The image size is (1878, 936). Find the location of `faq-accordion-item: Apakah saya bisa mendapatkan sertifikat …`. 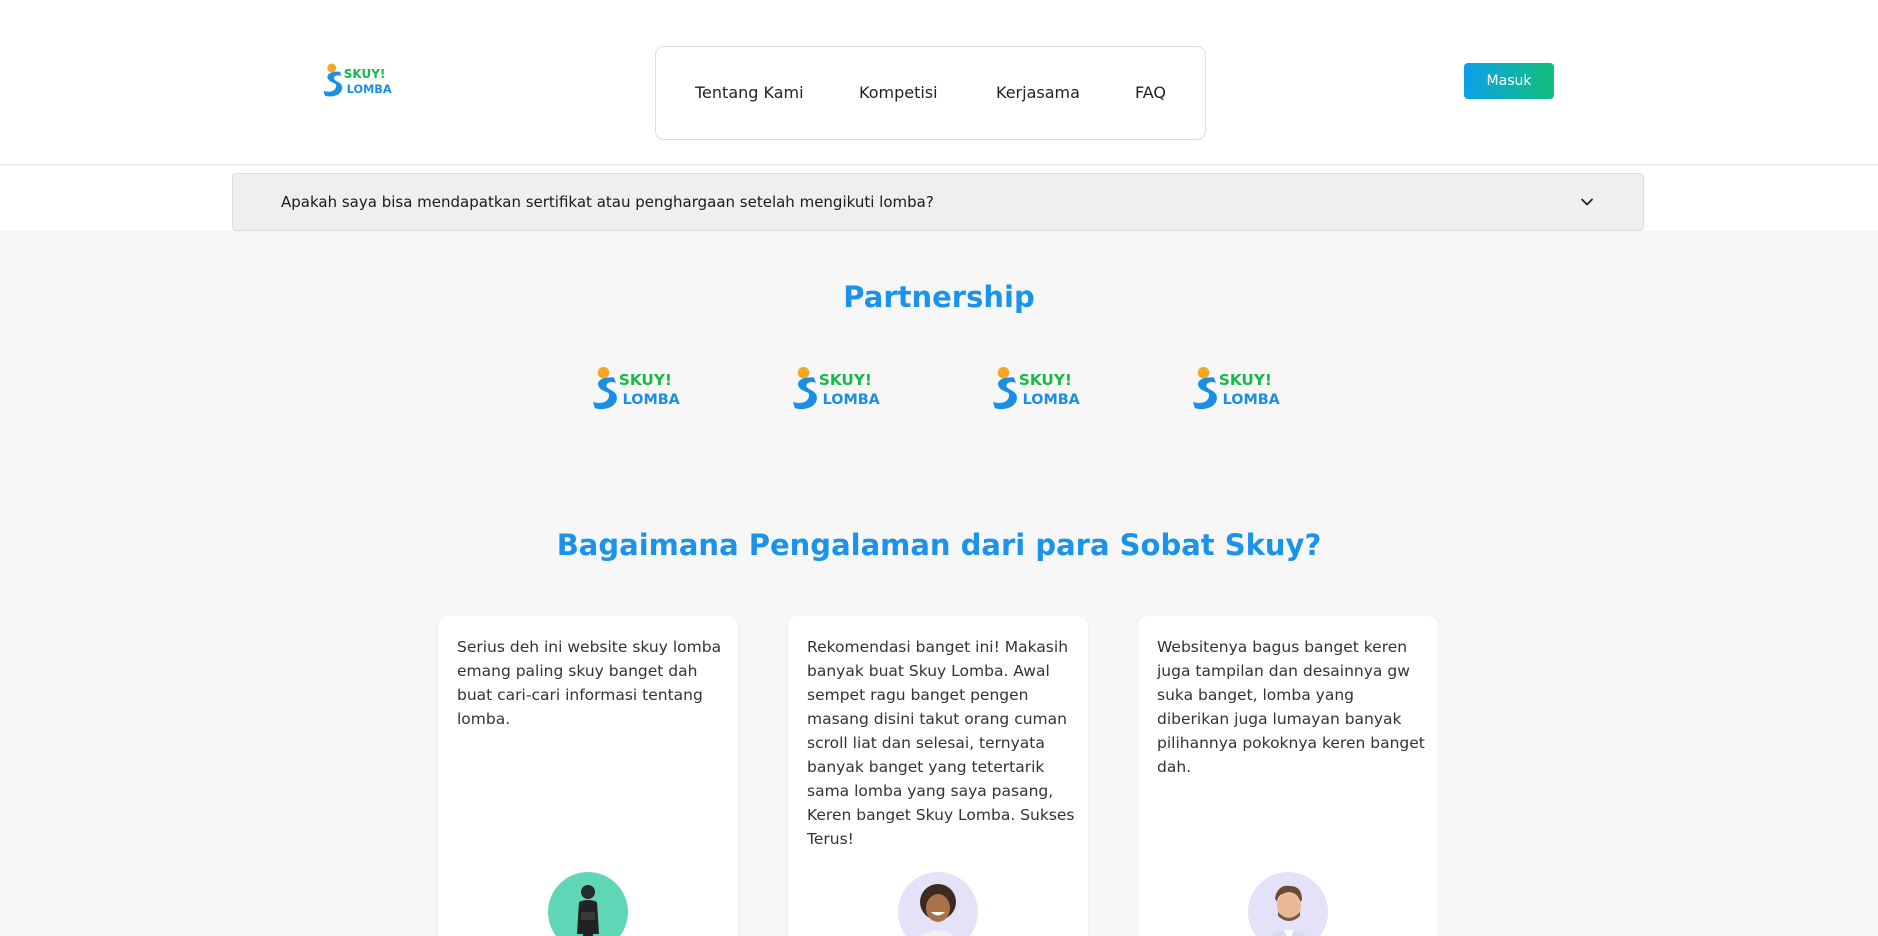

faq-accordion-item: Apakah saya bisa mendapatkan sertifikat … is located at coordinates (938, 202).